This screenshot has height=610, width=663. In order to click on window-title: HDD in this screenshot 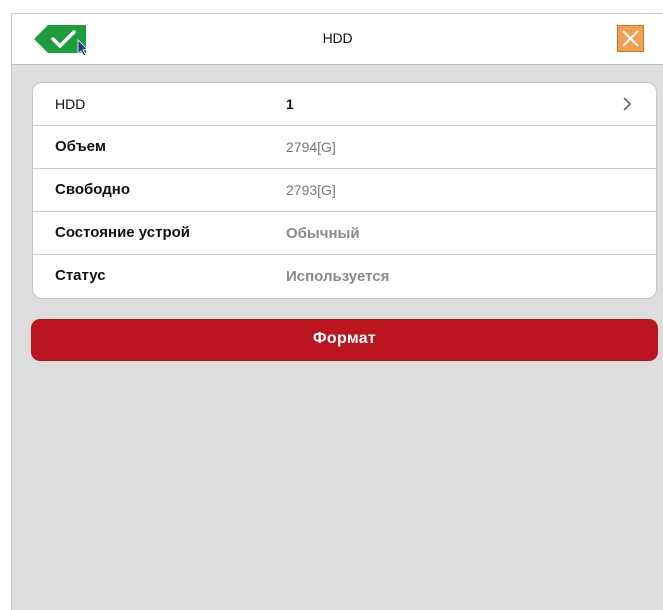, I will do `click(337, 38)`.